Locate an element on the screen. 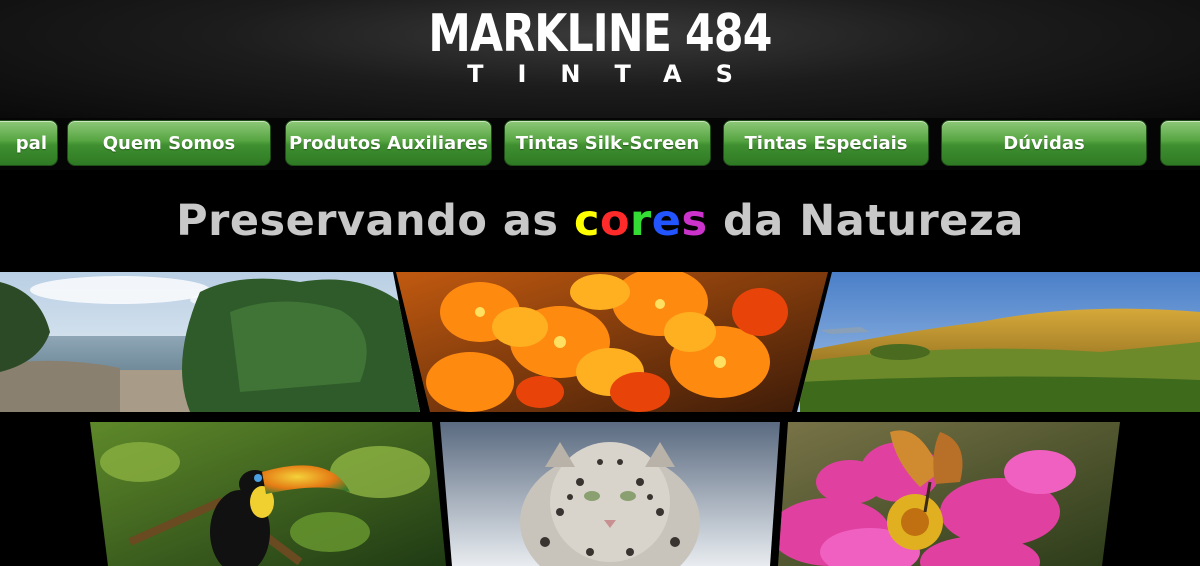 The image size is (1200, 566). tagline-letter: r is located at coordinates (641, 221).